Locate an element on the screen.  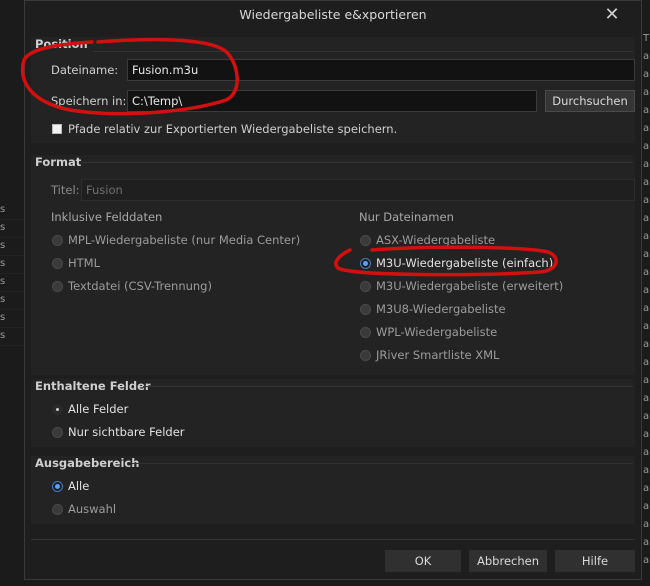
format-option-m3u8: M3U8-Wiedergabeliste is located at coordinates (441, 309).